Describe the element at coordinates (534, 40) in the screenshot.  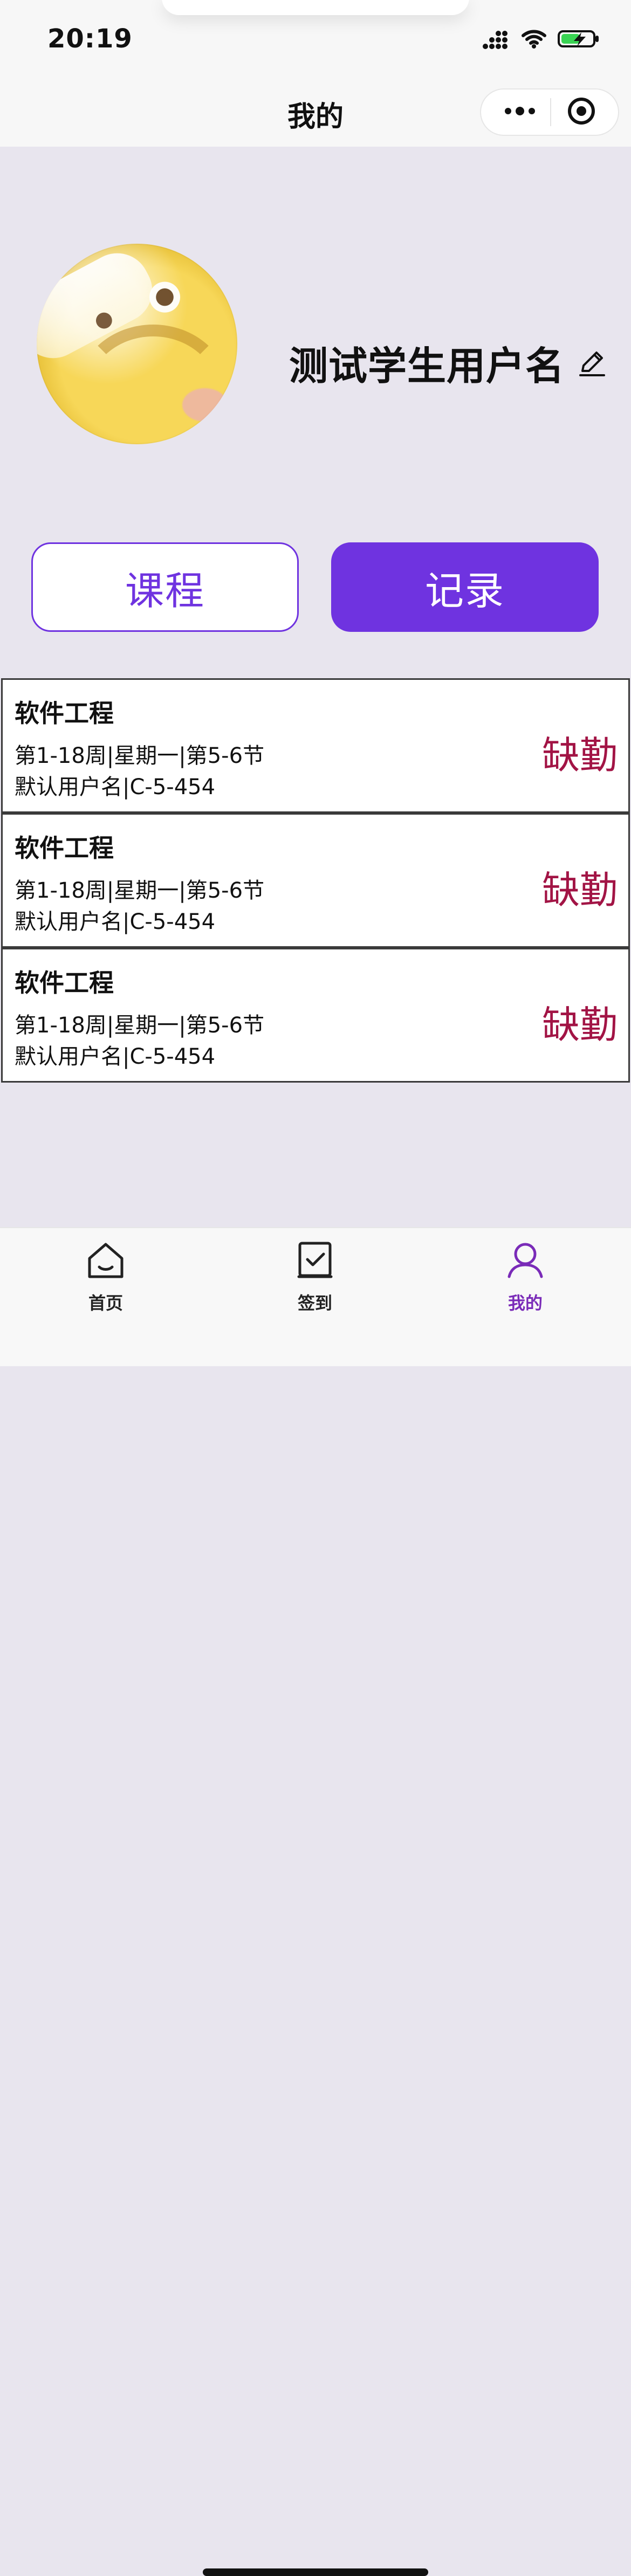
I see `wifi-icon` at that location.